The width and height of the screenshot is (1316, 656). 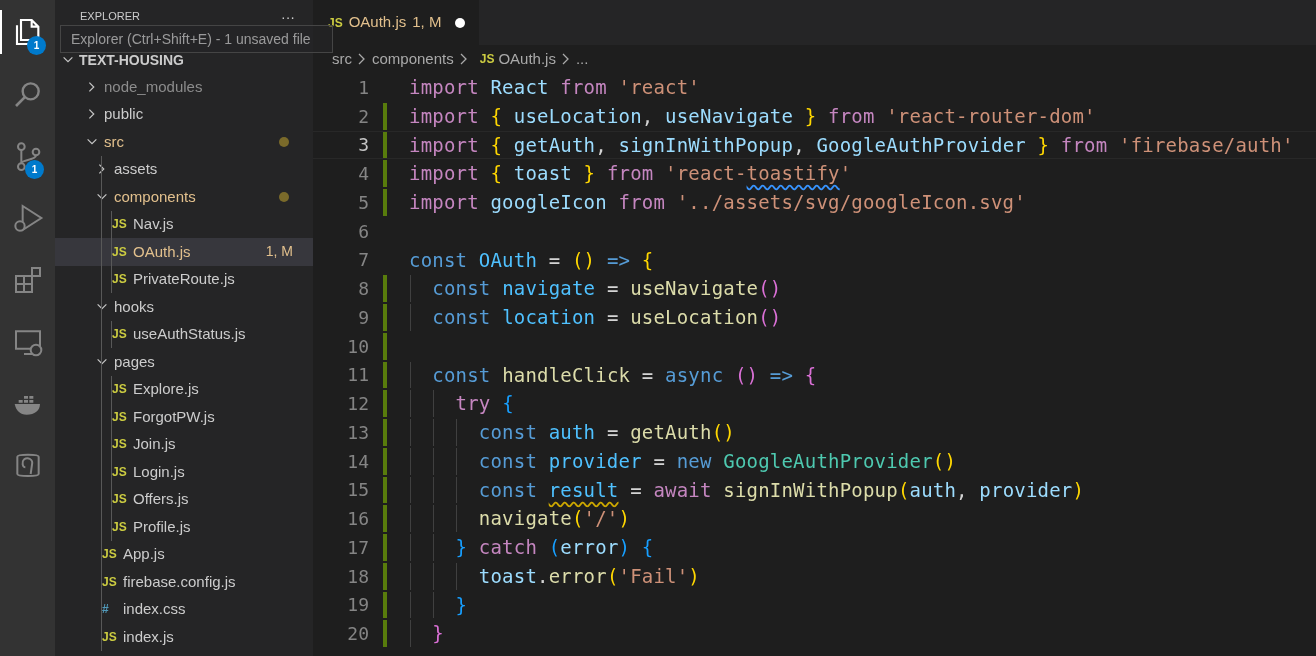 What do you see at coordinates (363, 317) in the screenshot?
I see `line-number: 9` at bounding box center [363, 317].